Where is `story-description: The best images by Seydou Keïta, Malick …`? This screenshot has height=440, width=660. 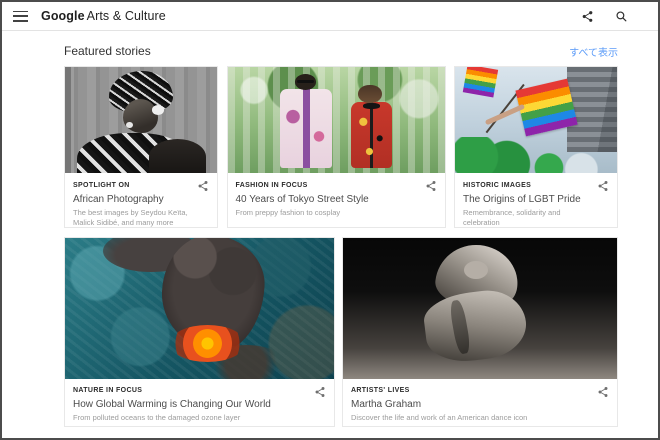
story-description: The best images by Seydou Keïta, Malick … is located at coordinates (130, 217).